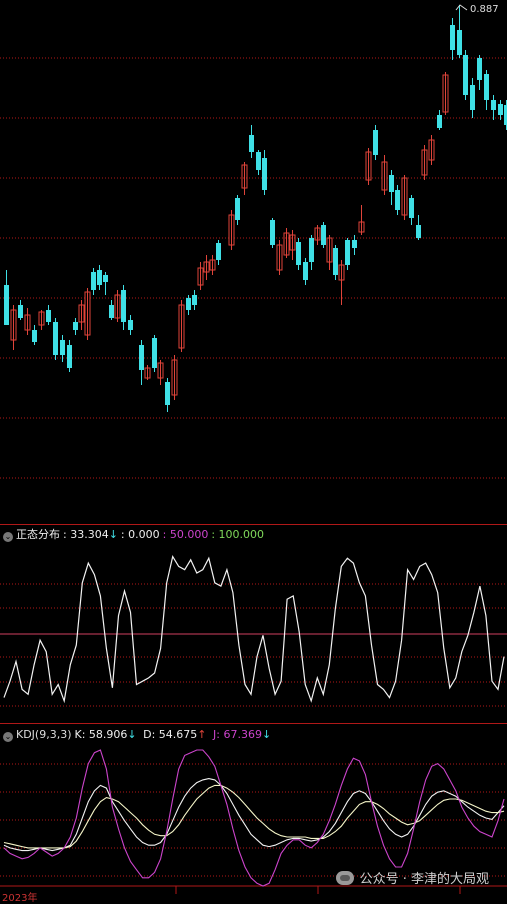 This screenshot has height=904, width=507. What do you see at coordinates (238, 534) in the screenshot?
I see `indicator1-v4: : 100.000` at bounding box center [238, 534].